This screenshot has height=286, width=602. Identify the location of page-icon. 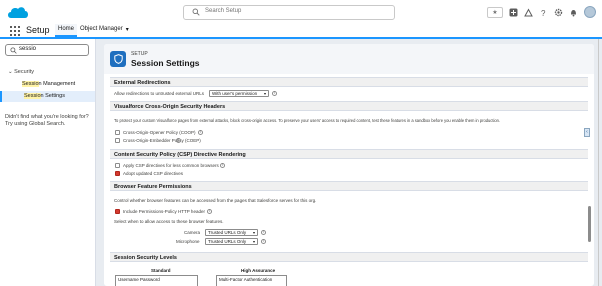
(118, 59).